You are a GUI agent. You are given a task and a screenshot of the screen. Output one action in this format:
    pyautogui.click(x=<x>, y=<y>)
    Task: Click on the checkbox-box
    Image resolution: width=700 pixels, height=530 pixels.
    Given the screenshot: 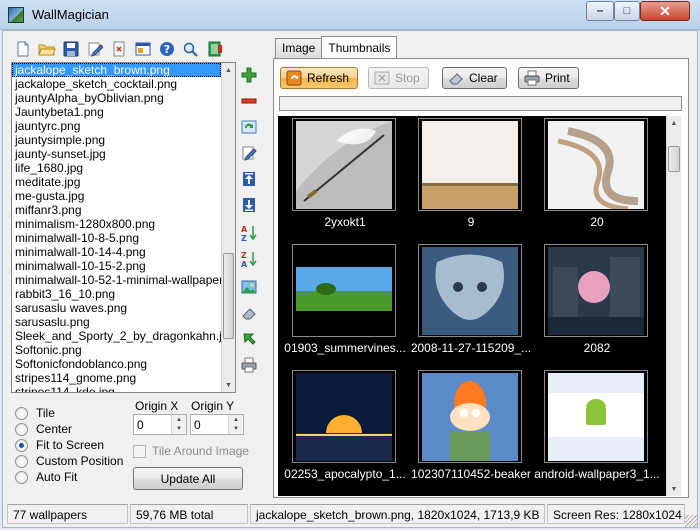 What is the action you would take?
    pyautogui.click(x=139, y=451)
    